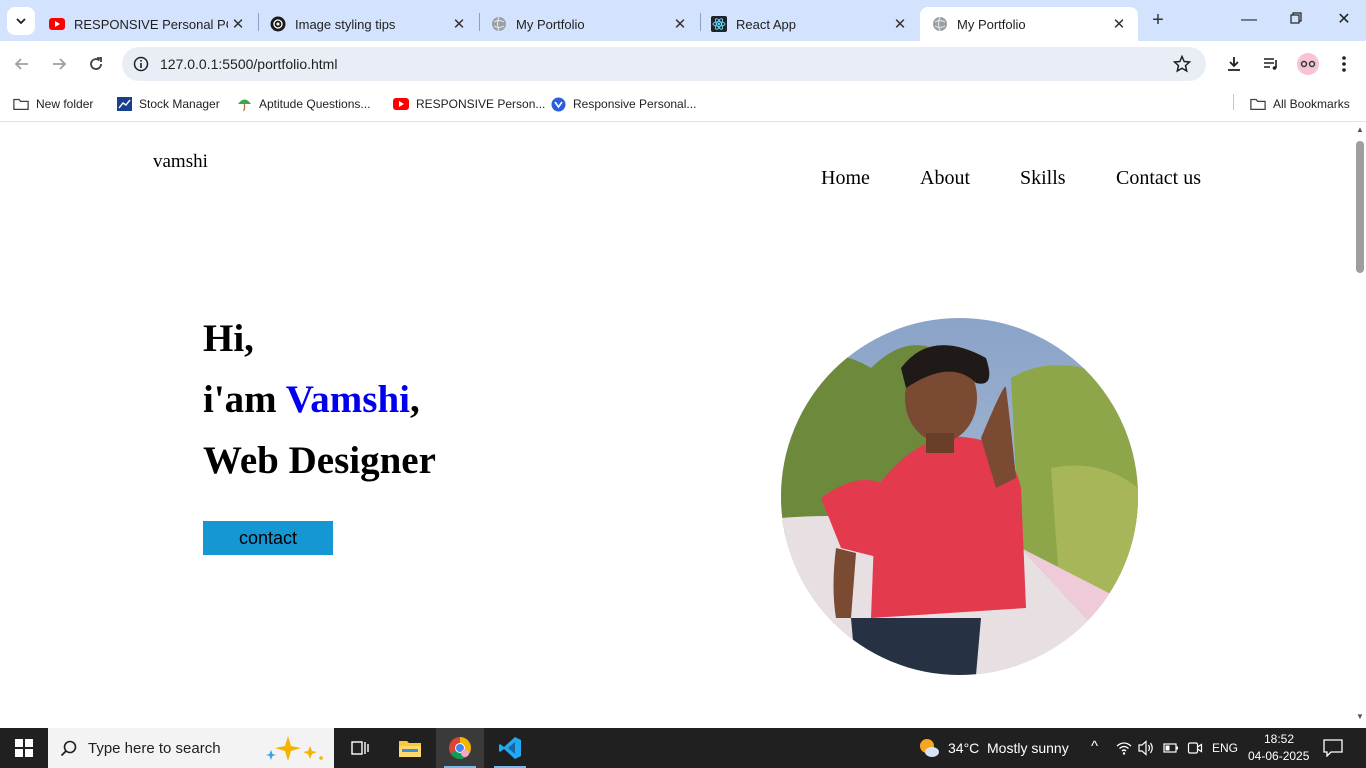 Image resolution: width=1366 pixels, height=768 pixels. I want to click on arrow-left-icon, so click(21, 64).